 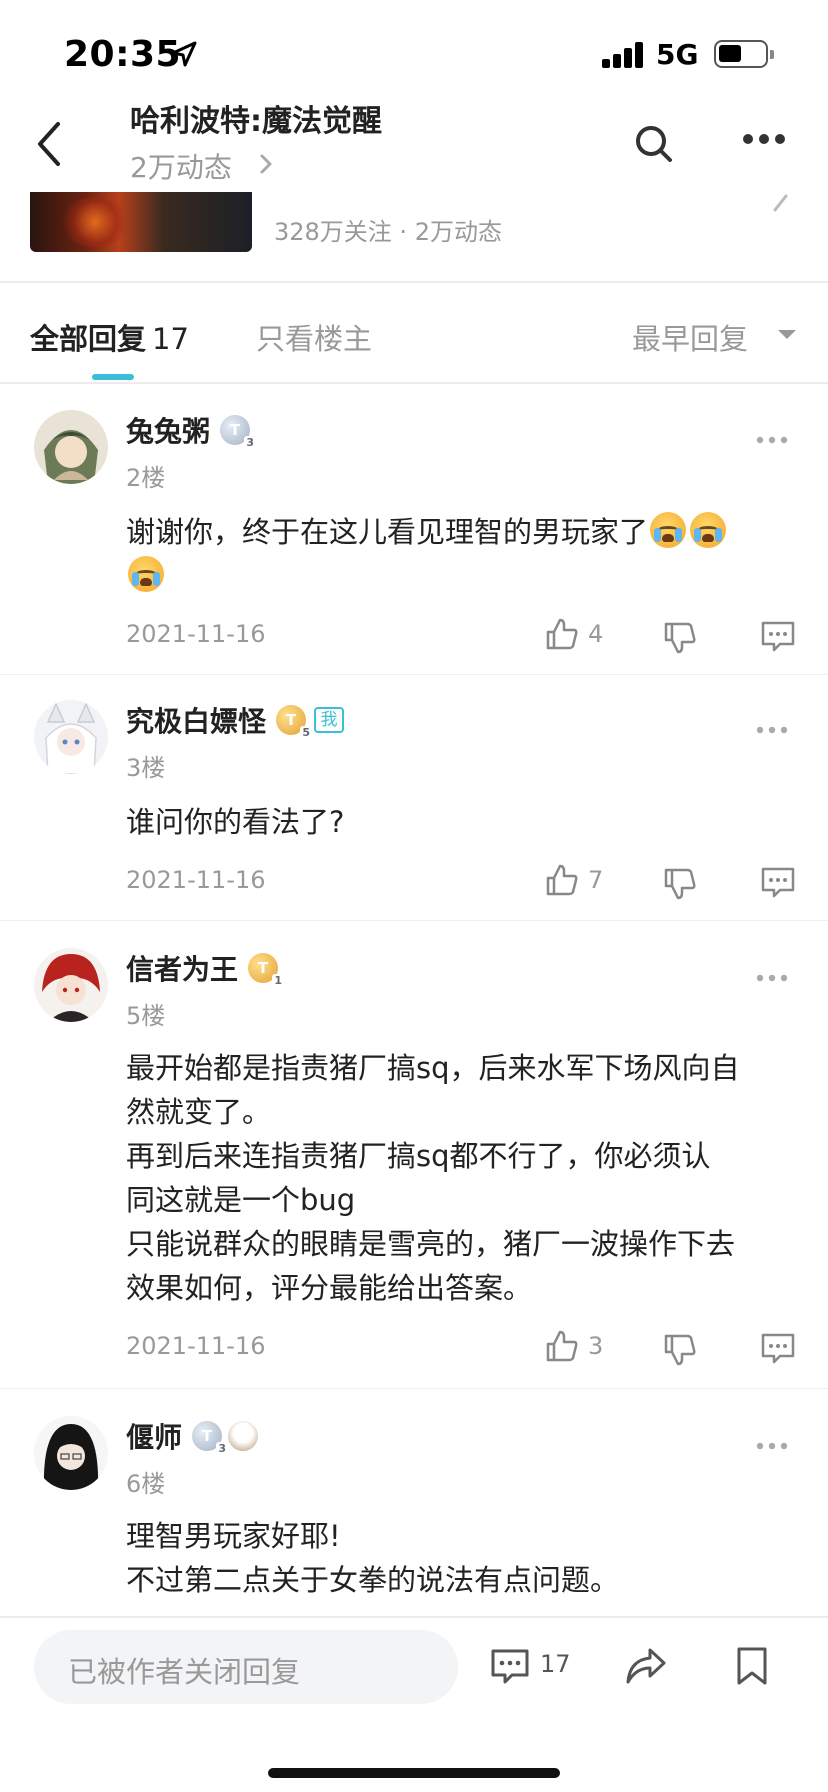 What do you see at coordinates (256, 121) in the screenshot?
I see `page-title: 哈利波特:魔法觉醒` at bounding box center [256, 121].